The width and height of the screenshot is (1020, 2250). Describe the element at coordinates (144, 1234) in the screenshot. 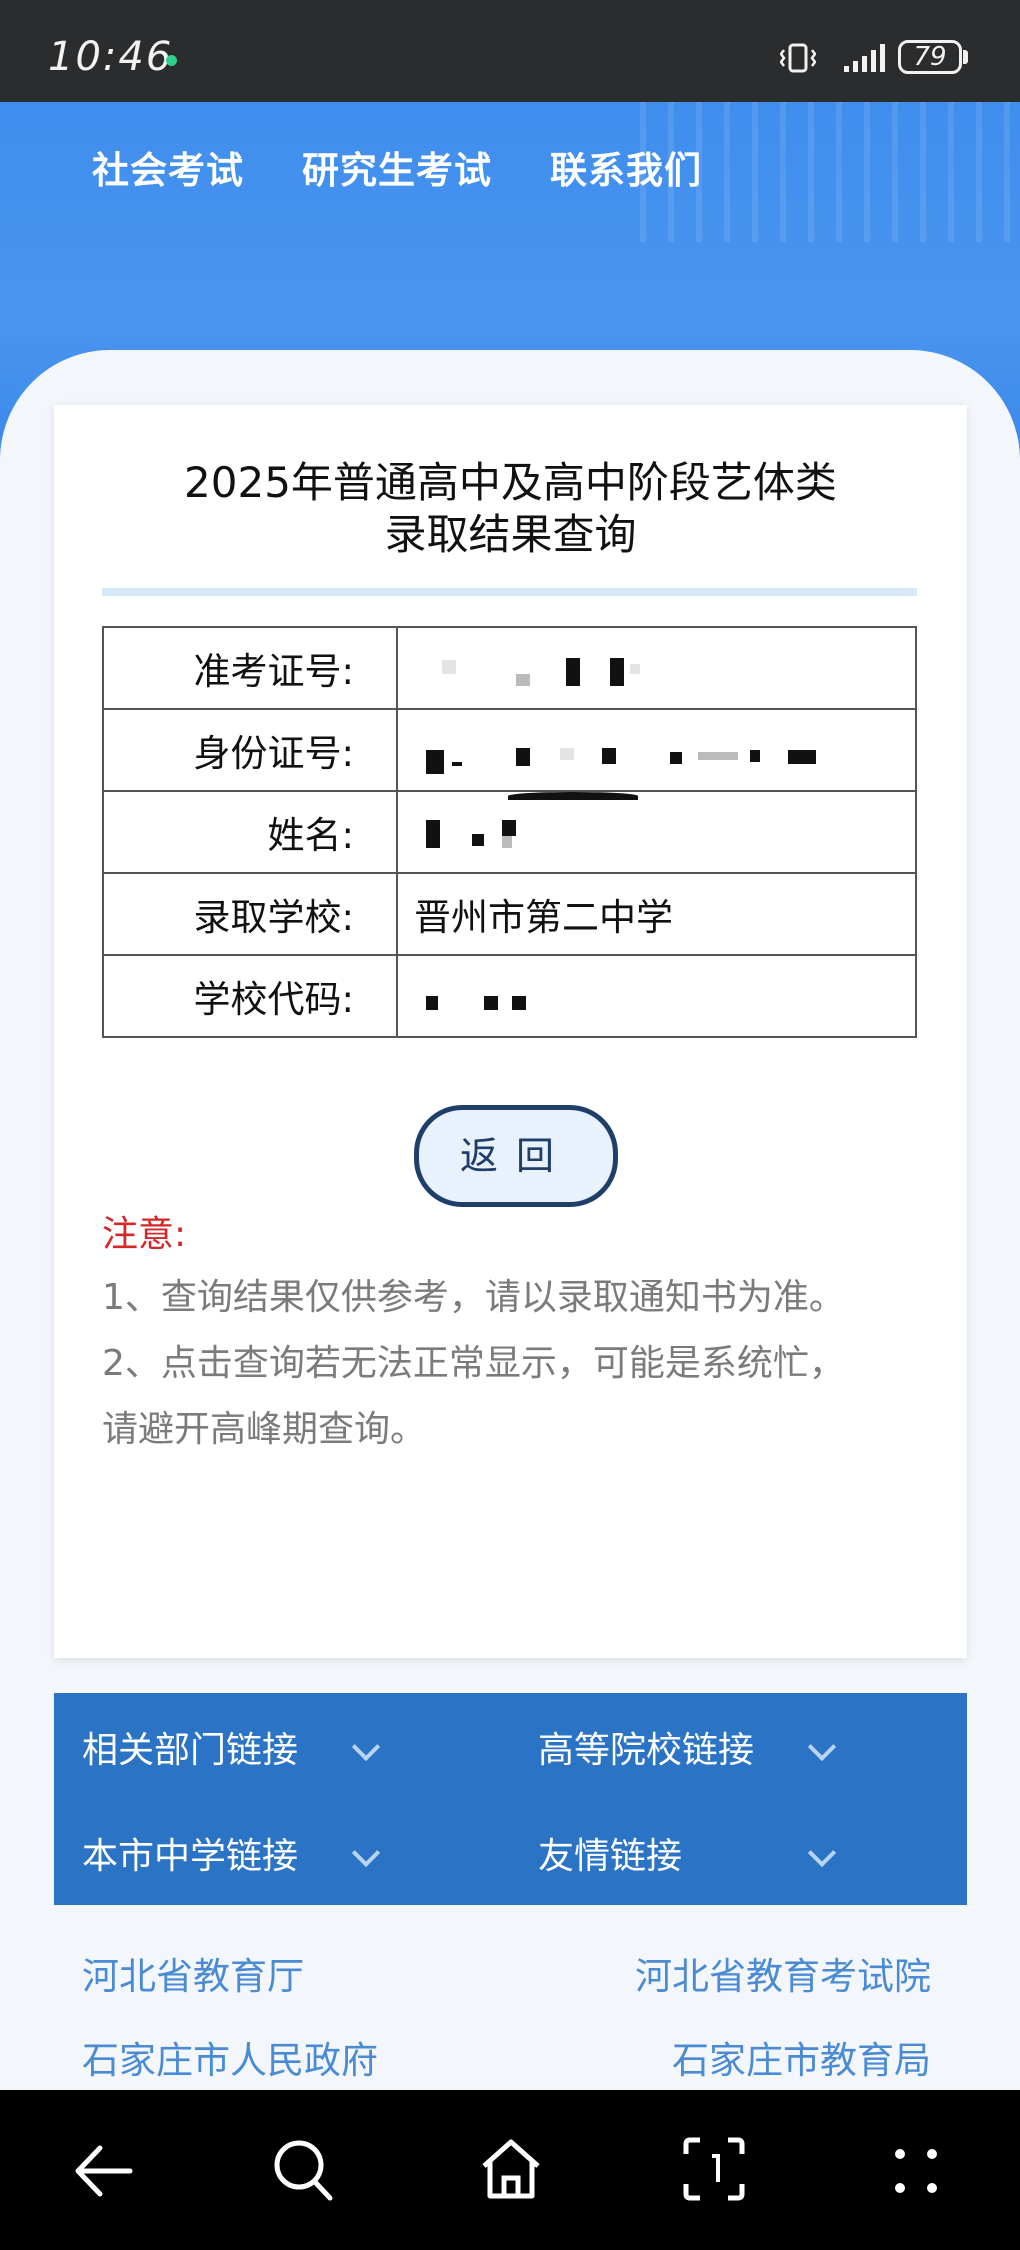

I see `notice-title: 注意:` at that location.